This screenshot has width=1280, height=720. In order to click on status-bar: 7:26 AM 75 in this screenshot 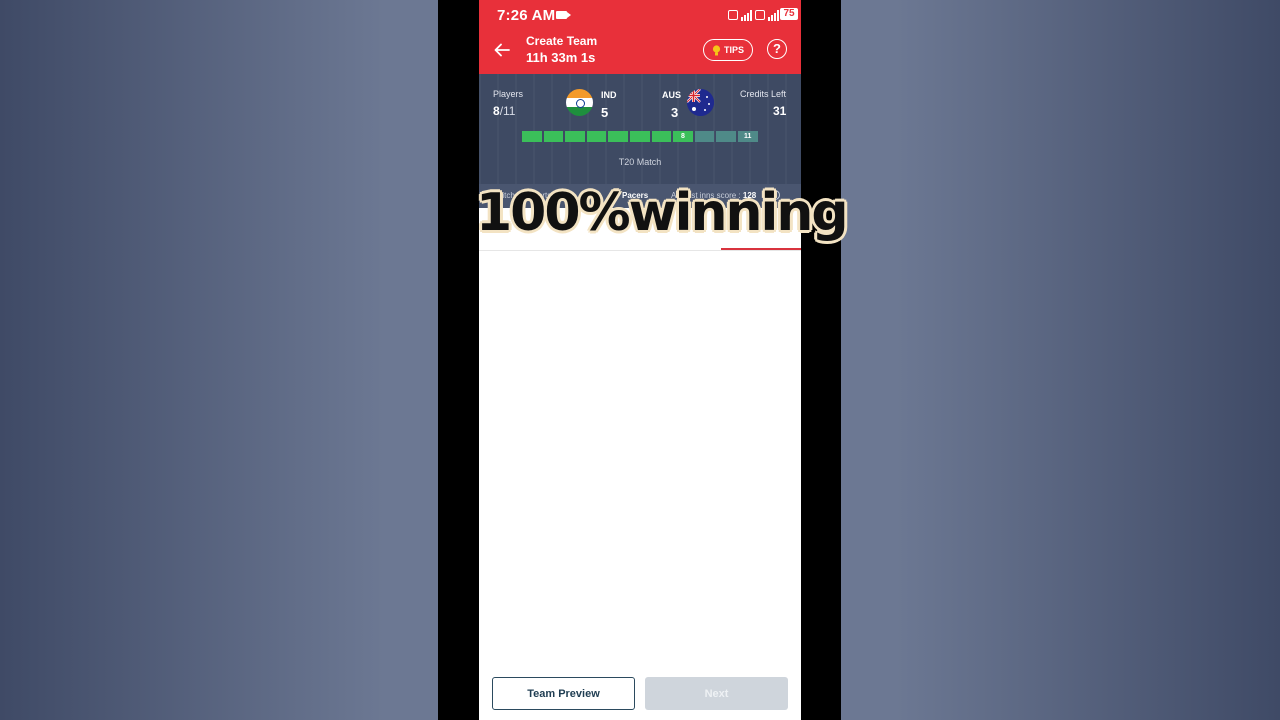, I will do `click(640, 14)`.